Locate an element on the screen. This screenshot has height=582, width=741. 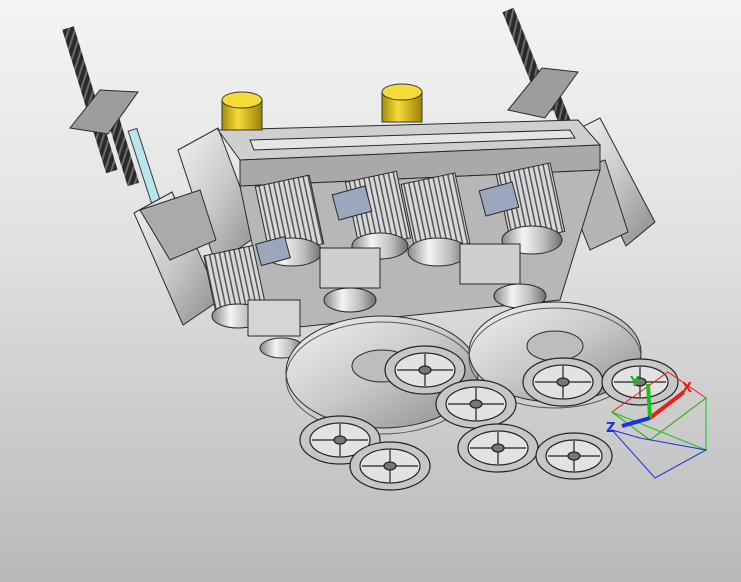
yellow-motor-cap-right is located at coordinates (402, 103).